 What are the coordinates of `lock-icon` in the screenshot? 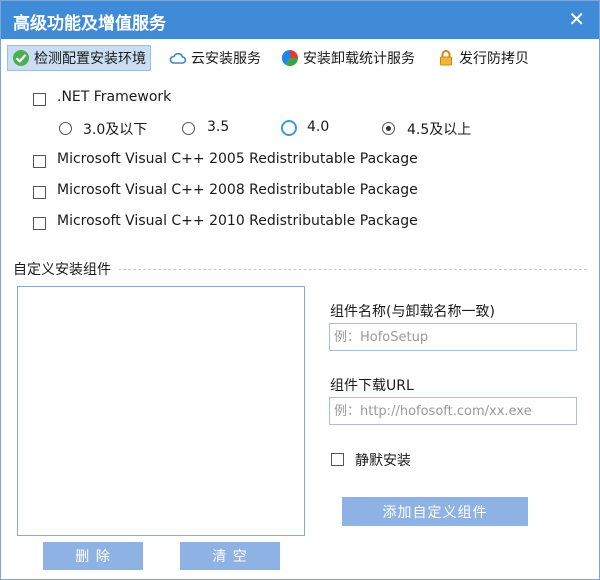 It's located at (446, 58).